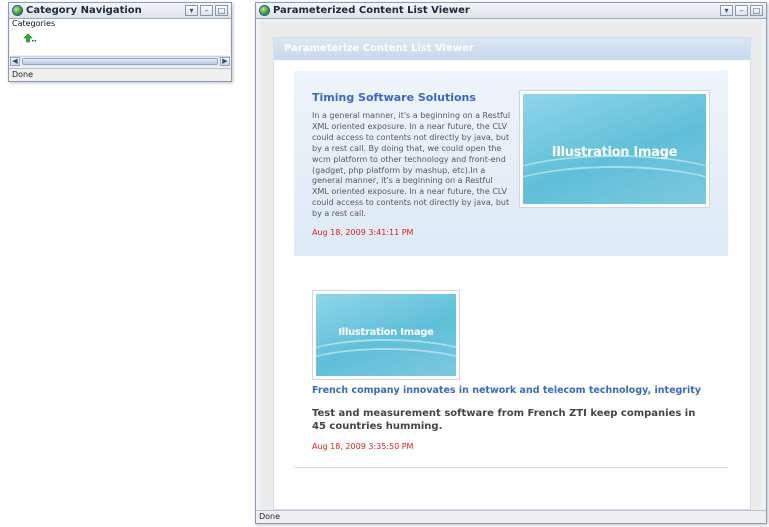 The width and height of the screenshot is (769, 527). I want to click on main-window-title: Parameterized Content List Viewer, so click(371, 10).